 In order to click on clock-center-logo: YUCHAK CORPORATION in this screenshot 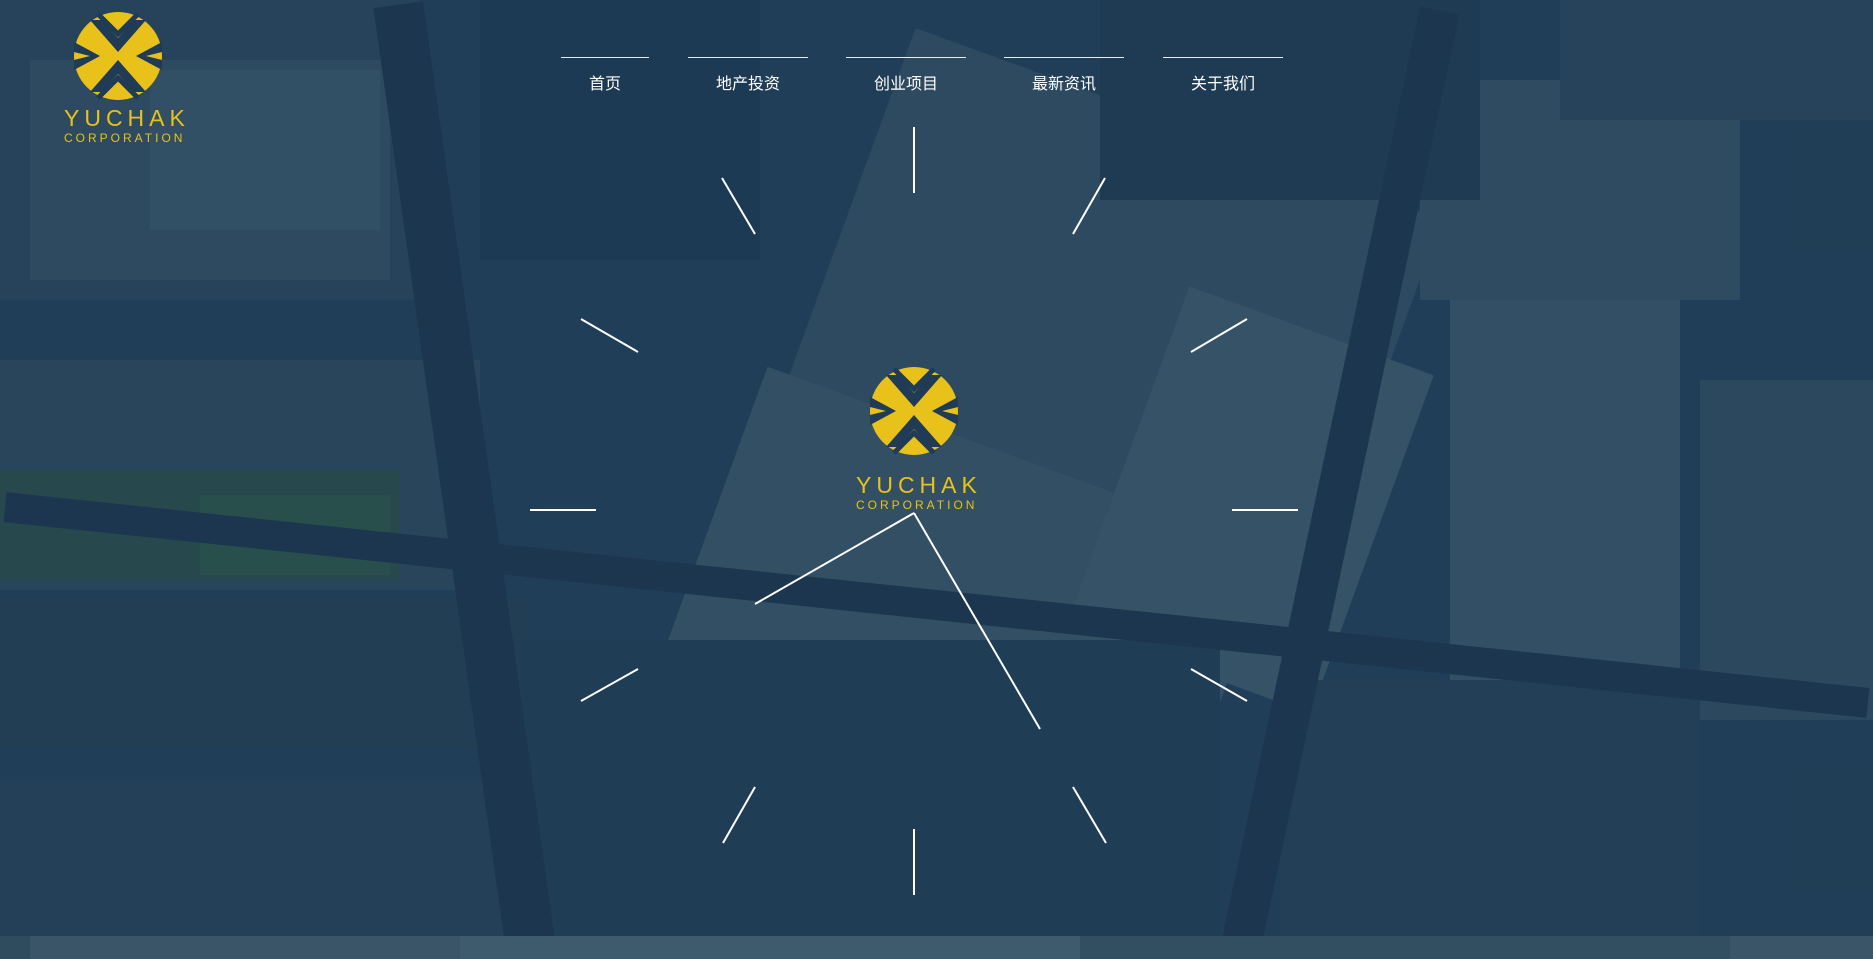, I will do `click(917, 441)`.